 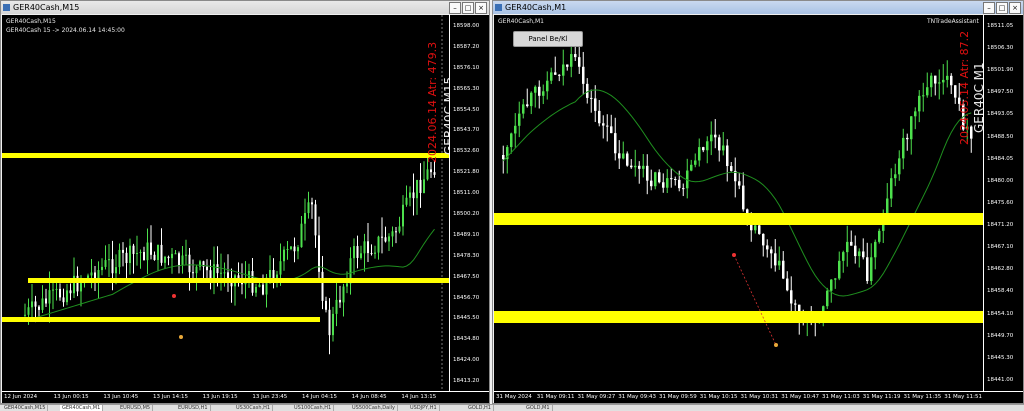 I want to click on left-chart-header: GER40Cash,M15, so click(x=31, y=21).